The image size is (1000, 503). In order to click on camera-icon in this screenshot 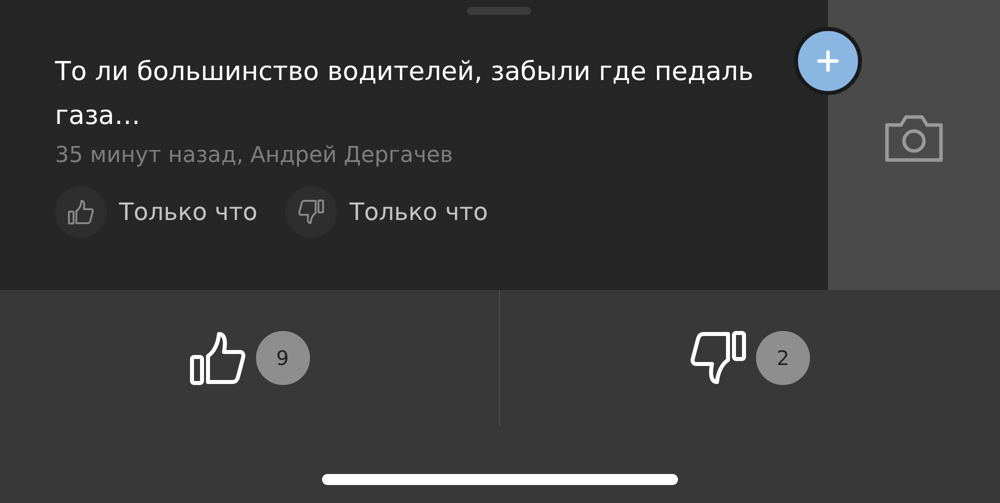, I will do `click(914, 138)`.